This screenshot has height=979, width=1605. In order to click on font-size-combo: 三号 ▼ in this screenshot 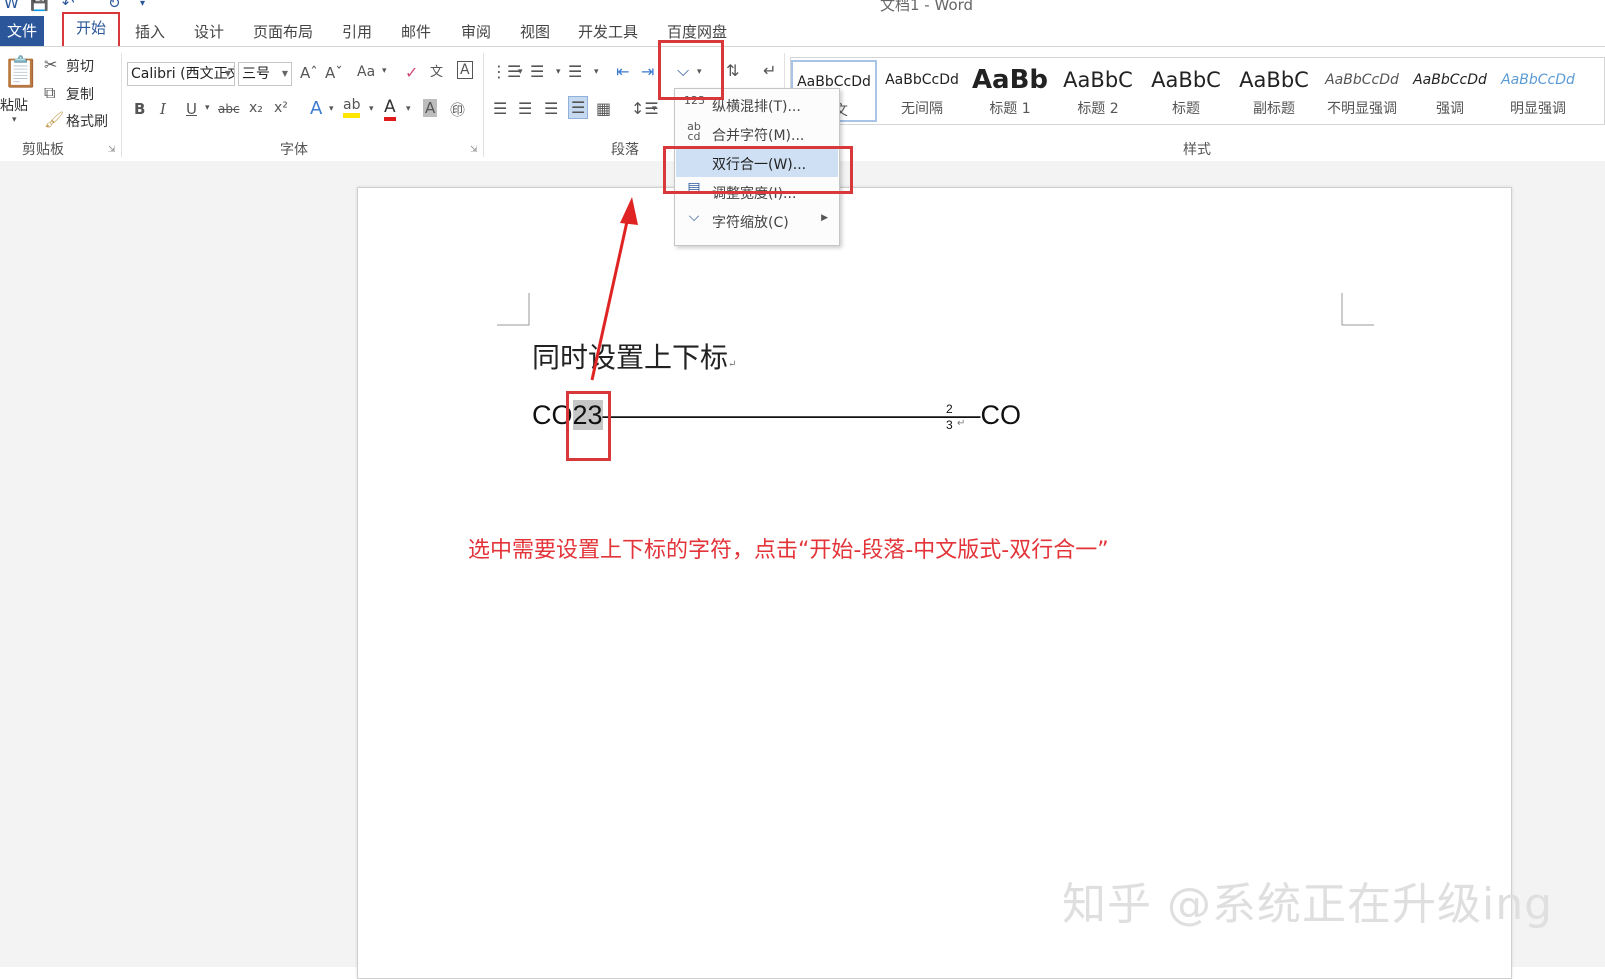, I will do `click(265, 74)`.